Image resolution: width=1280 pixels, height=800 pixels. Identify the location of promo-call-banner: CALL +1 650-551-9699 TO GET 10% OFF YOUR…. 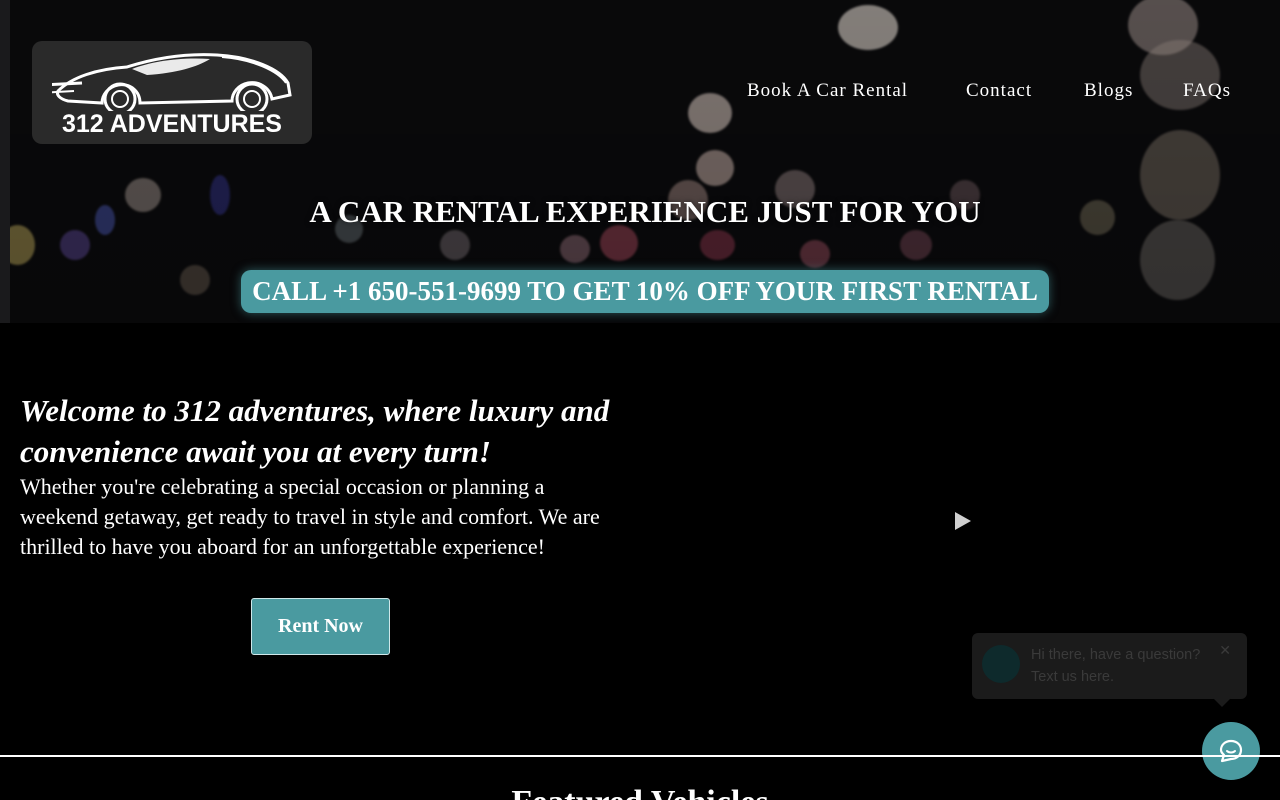
(645, 291).